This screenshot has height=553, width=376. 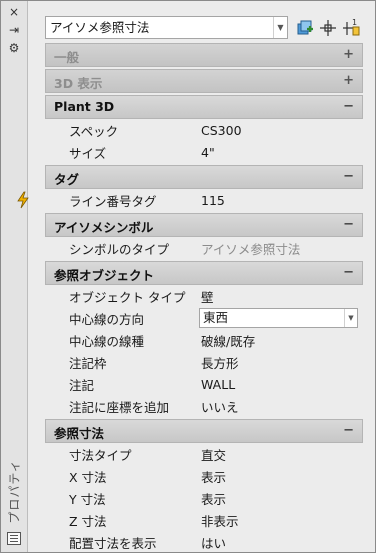 What do you see at coordinates (104, 275) in the screenshot?
I see `section-title: 参照オブジェクト` at bounding box center [104, 275].